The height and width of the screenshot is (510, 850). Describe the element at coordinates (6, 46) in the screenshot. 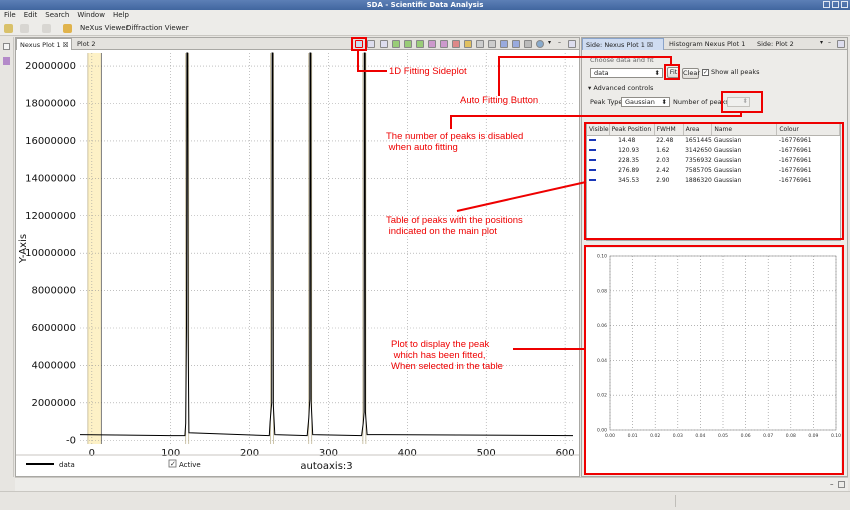

I see `restore-icon` at that location.